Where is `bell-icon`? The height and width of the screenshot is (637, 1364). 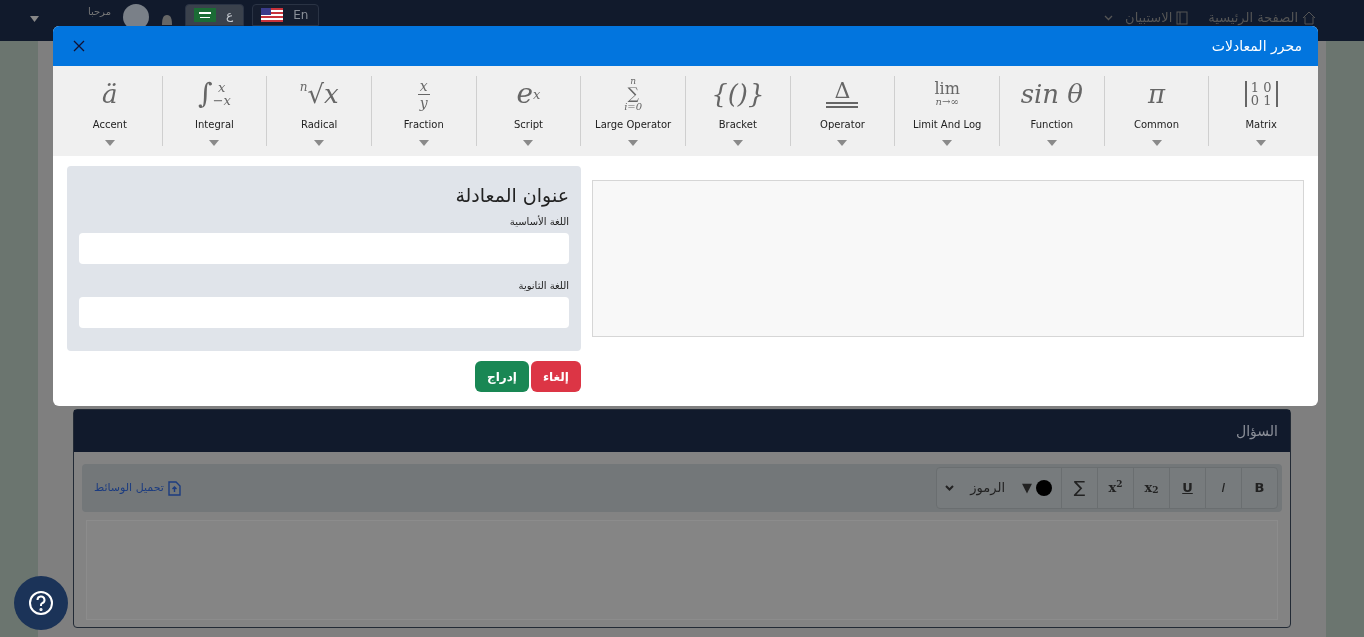 bell-icon is located at coordinates (167, 20).